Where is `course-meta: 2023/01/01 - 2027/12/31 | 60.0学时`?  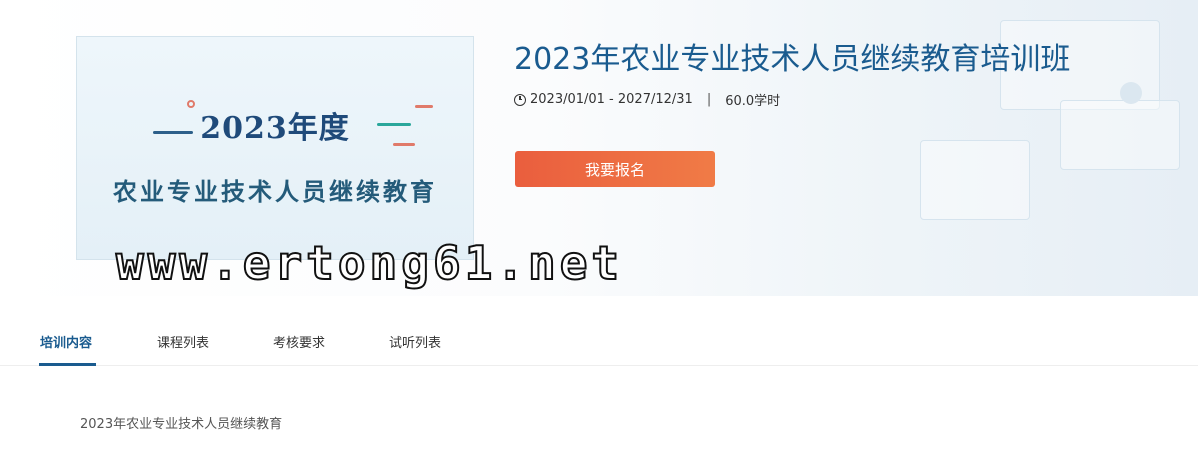
course-meta: 2023/01/01 - 2027/12/31 | 60.0学时 is located at coordinates (647, 99).